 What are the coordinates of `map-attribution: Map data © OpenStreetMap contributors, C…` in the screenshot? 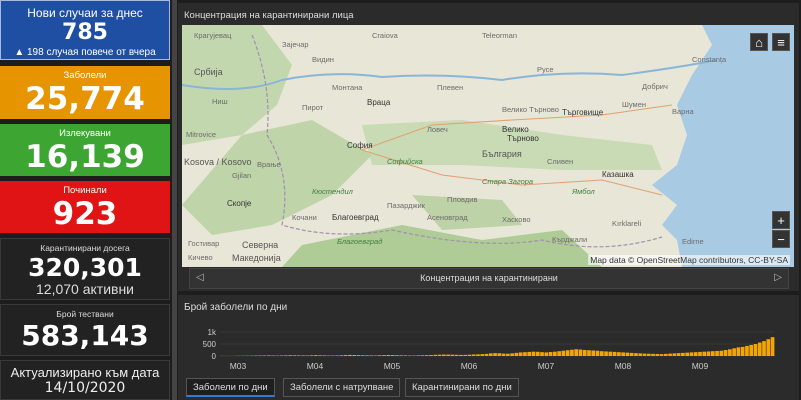 It's located at (689, 260).